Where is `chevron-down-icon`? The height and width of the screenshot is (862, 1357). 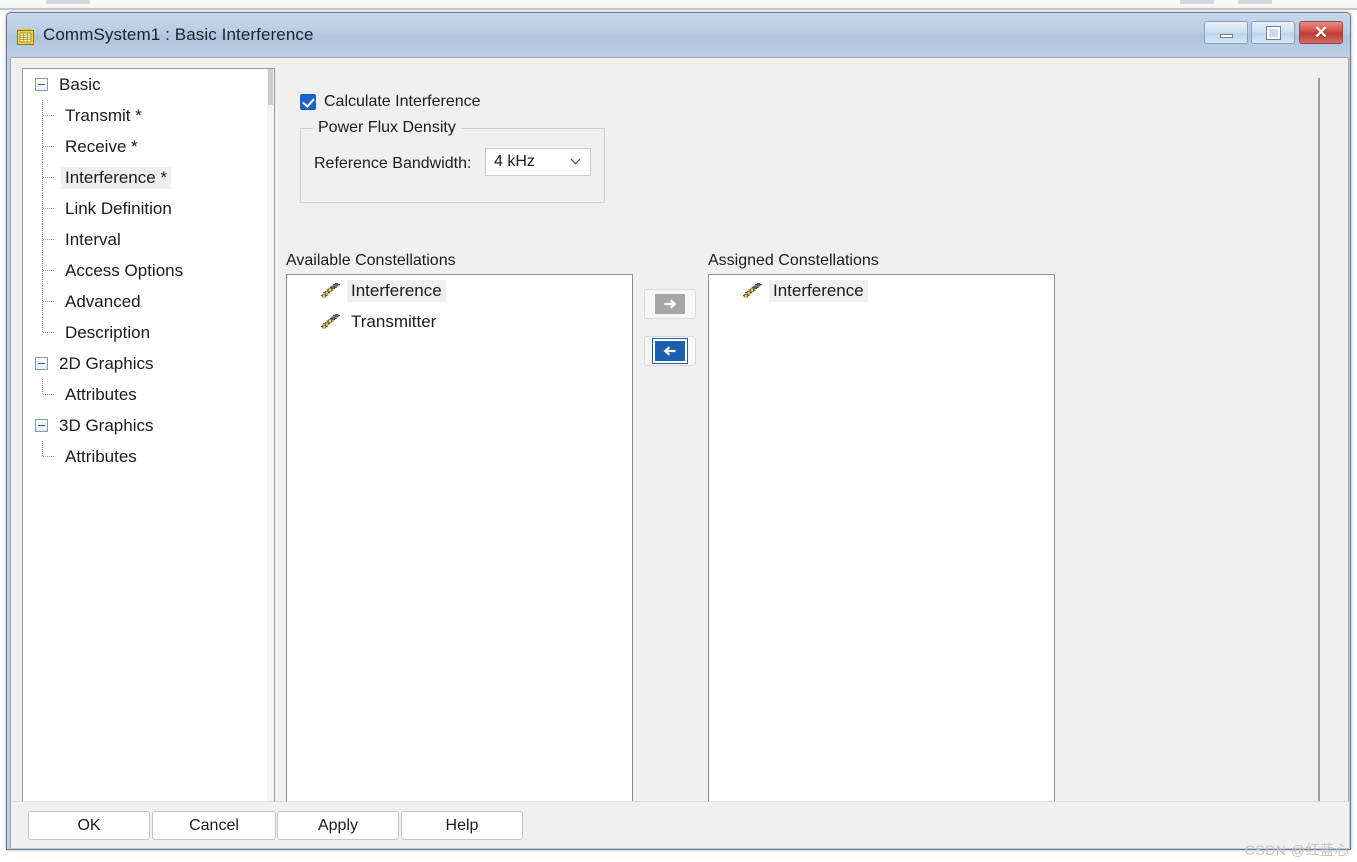
chevron-down-icon is located at coordinates (575, 161).